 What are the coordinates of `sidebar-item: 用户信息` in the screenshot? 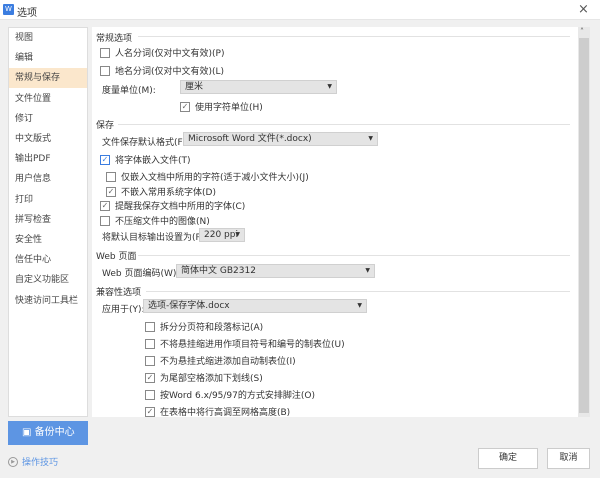 It's located at (48, 179).